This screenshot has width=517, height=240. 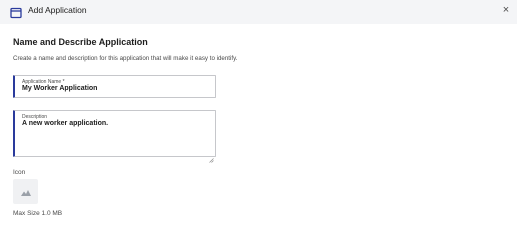 What do you see at coordinates (57, 10) in the screenshot?
I see `dialog-title: Add Application` at bounding box center [57, 10].